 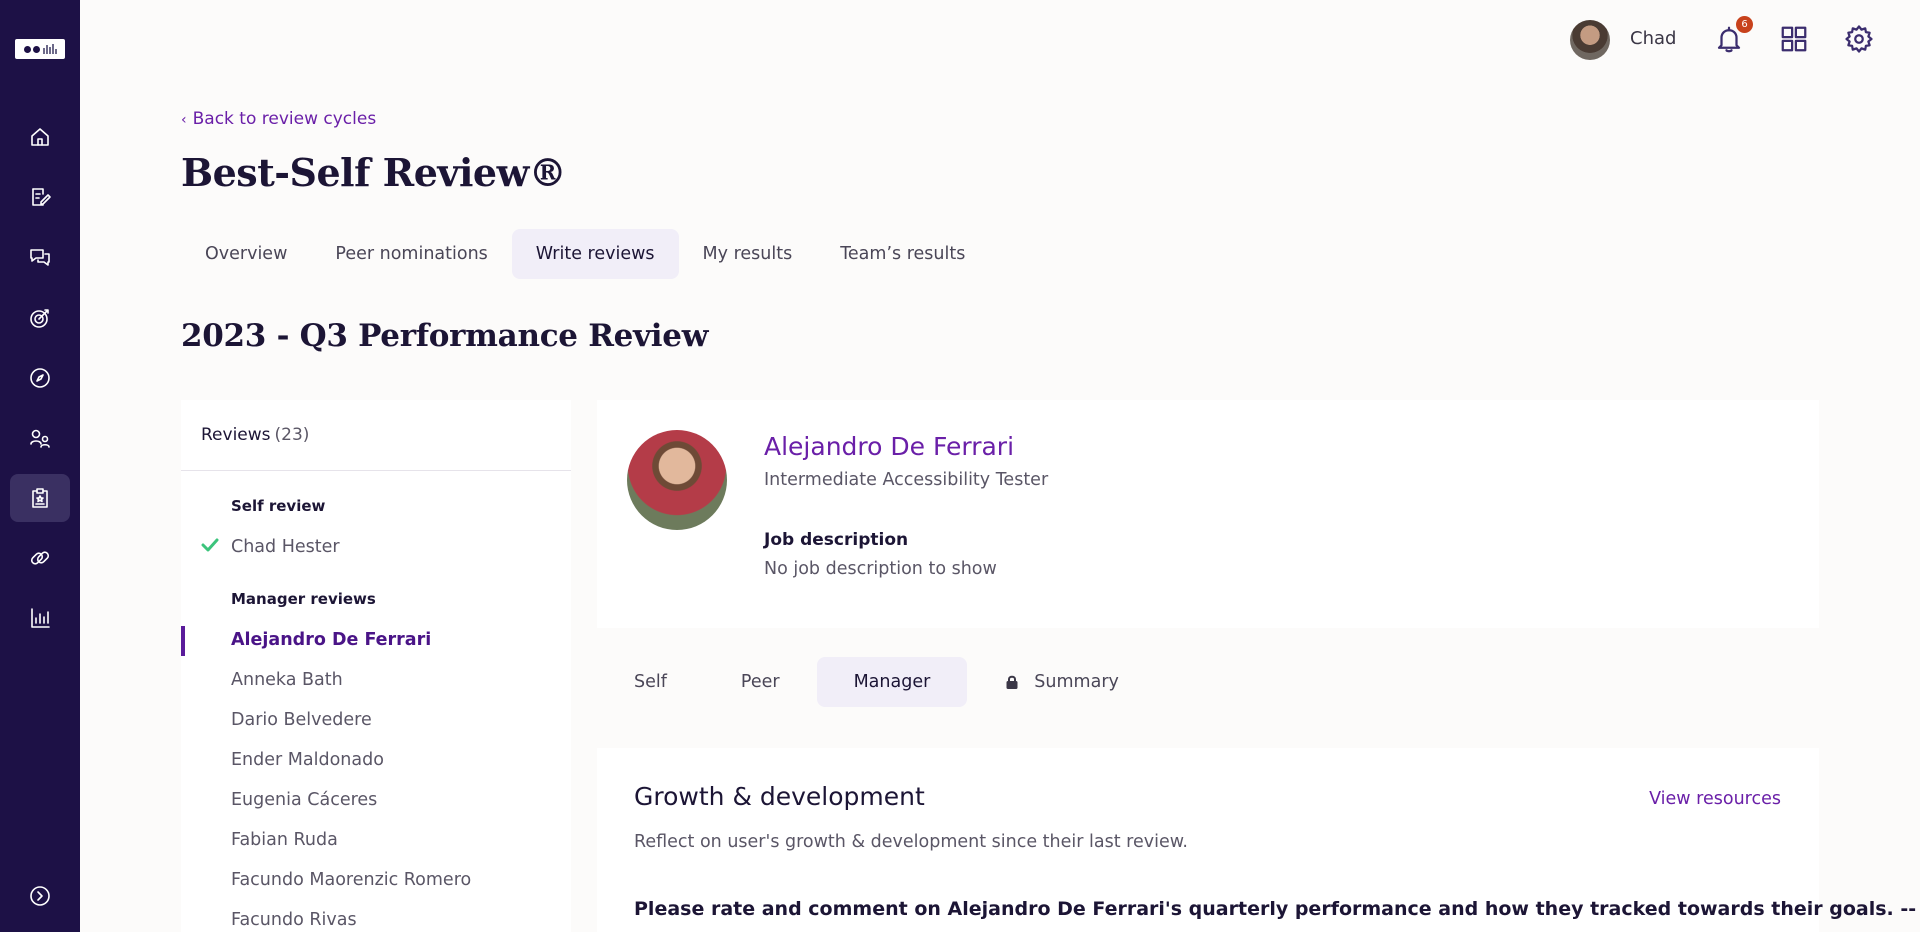 I want to click on apps-grid-icon, so click(x=1794, y=39).